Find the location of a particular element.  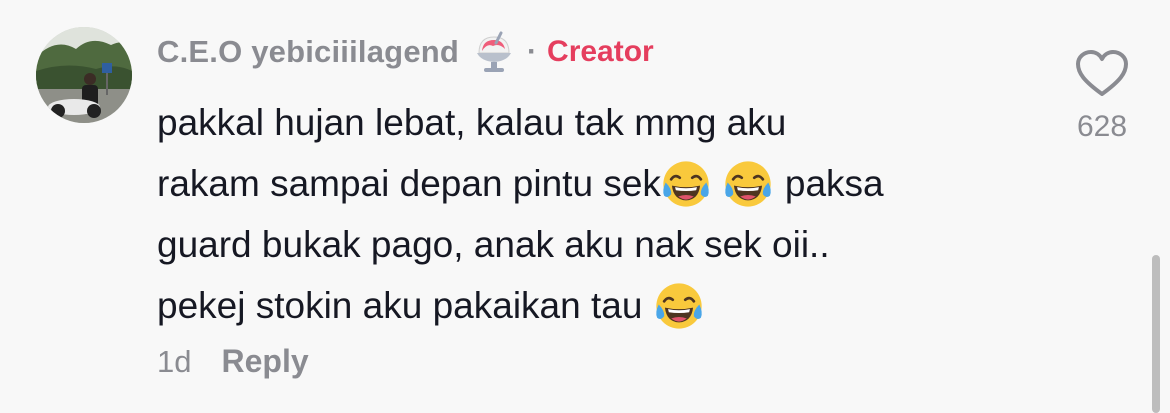

comment-header: C.E.O yebiciiilagend · Creator is located at coordinates (405, 52).